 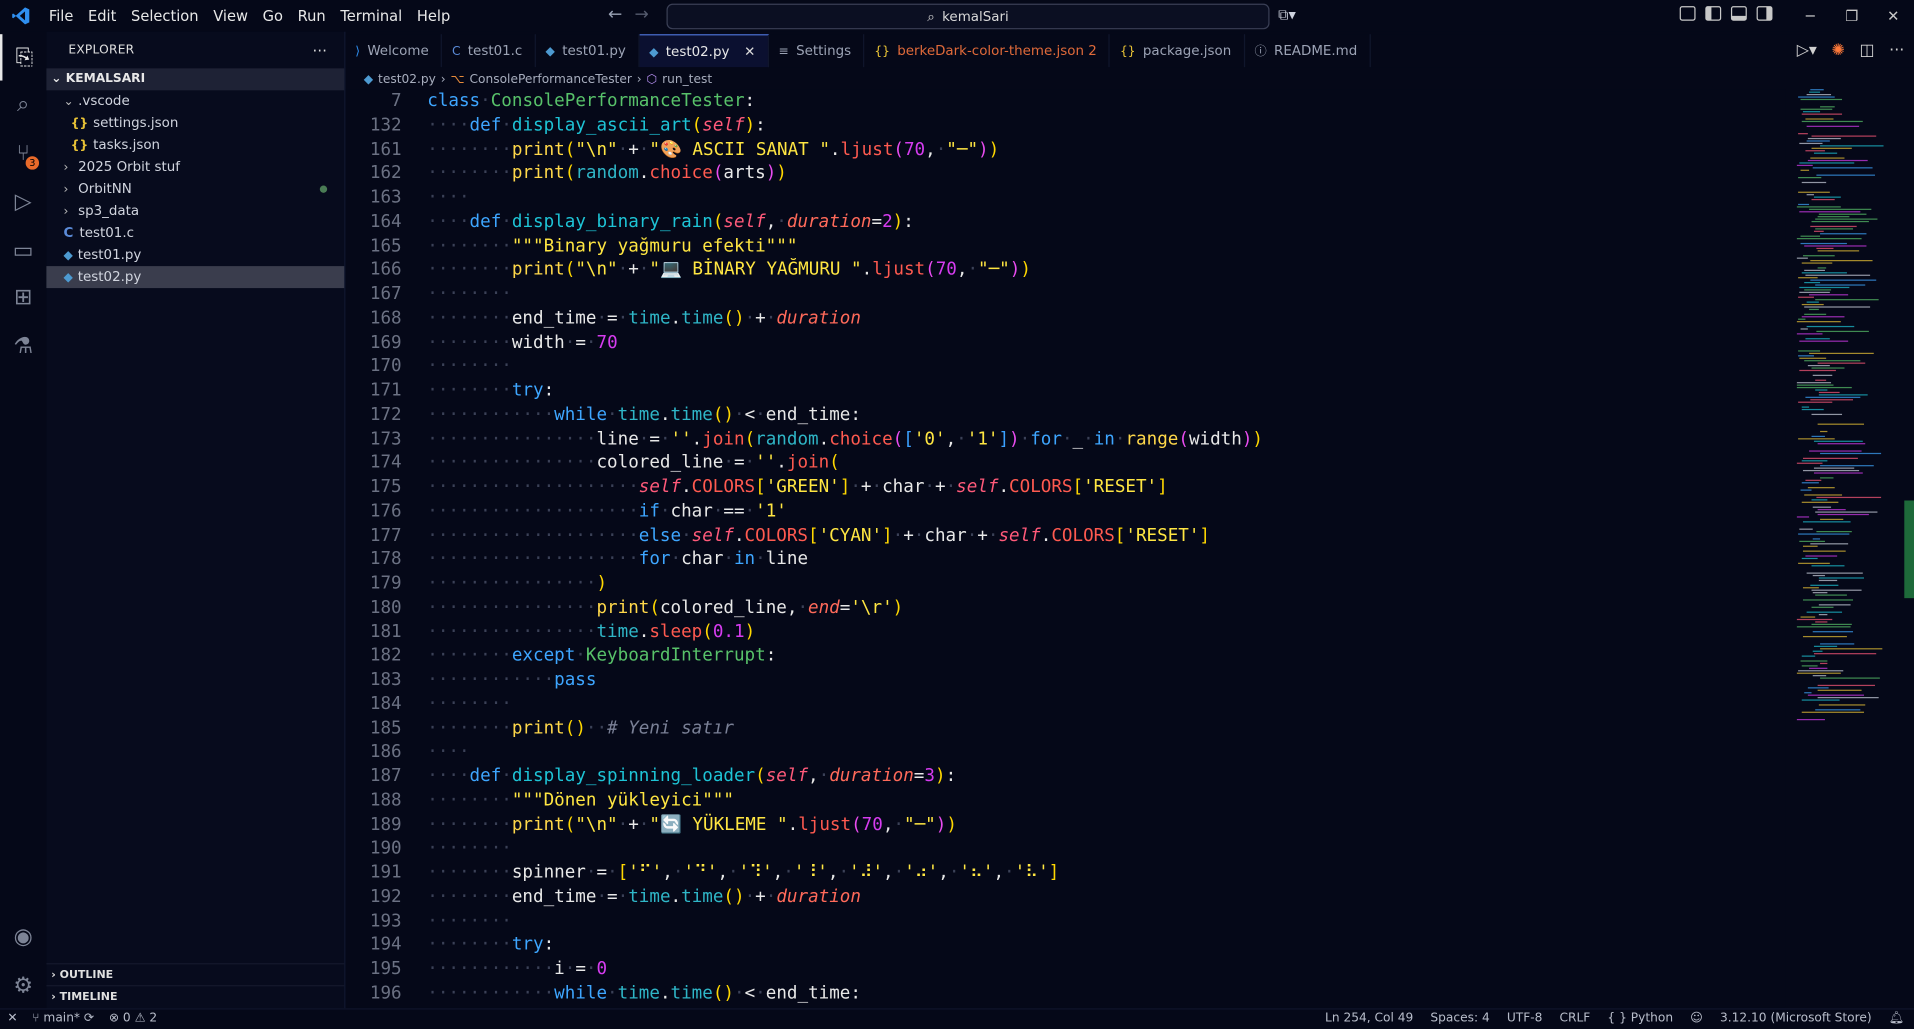 What do you see at coordinates (1065, 632) in the screenshot?
I see `code-line: 181 ················time.sleep(0.1)` at bounding box center [1065, 632].